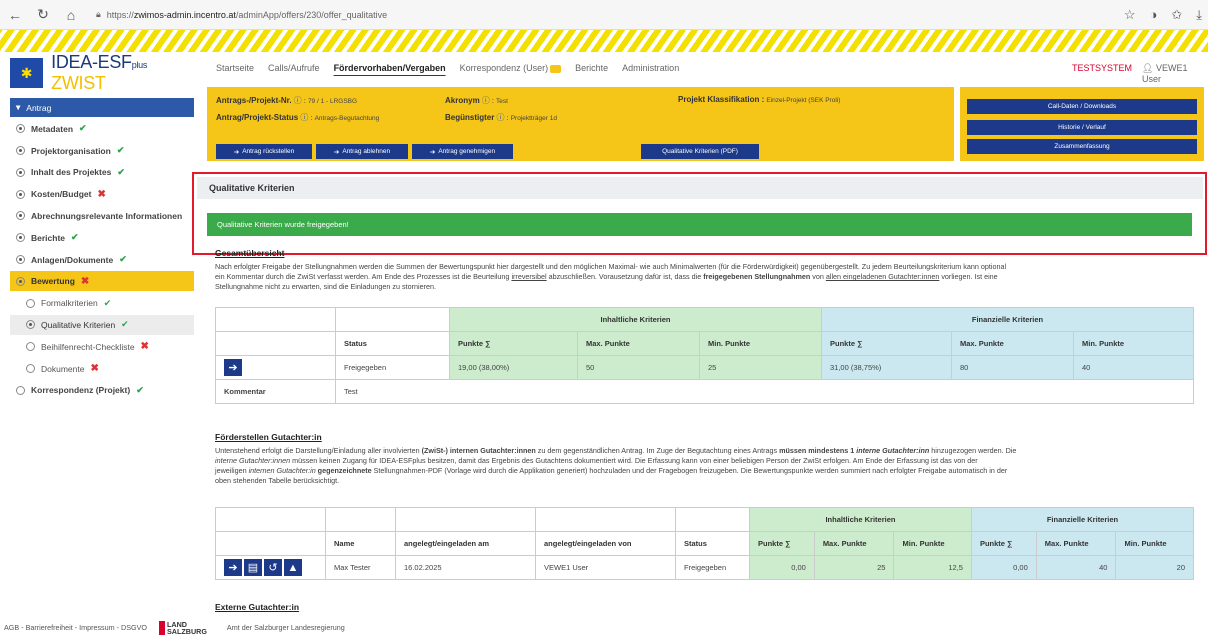  I want to click on sidebar-item-anlagen: Anlagen/Dokumente ✔, so click(102, 260).